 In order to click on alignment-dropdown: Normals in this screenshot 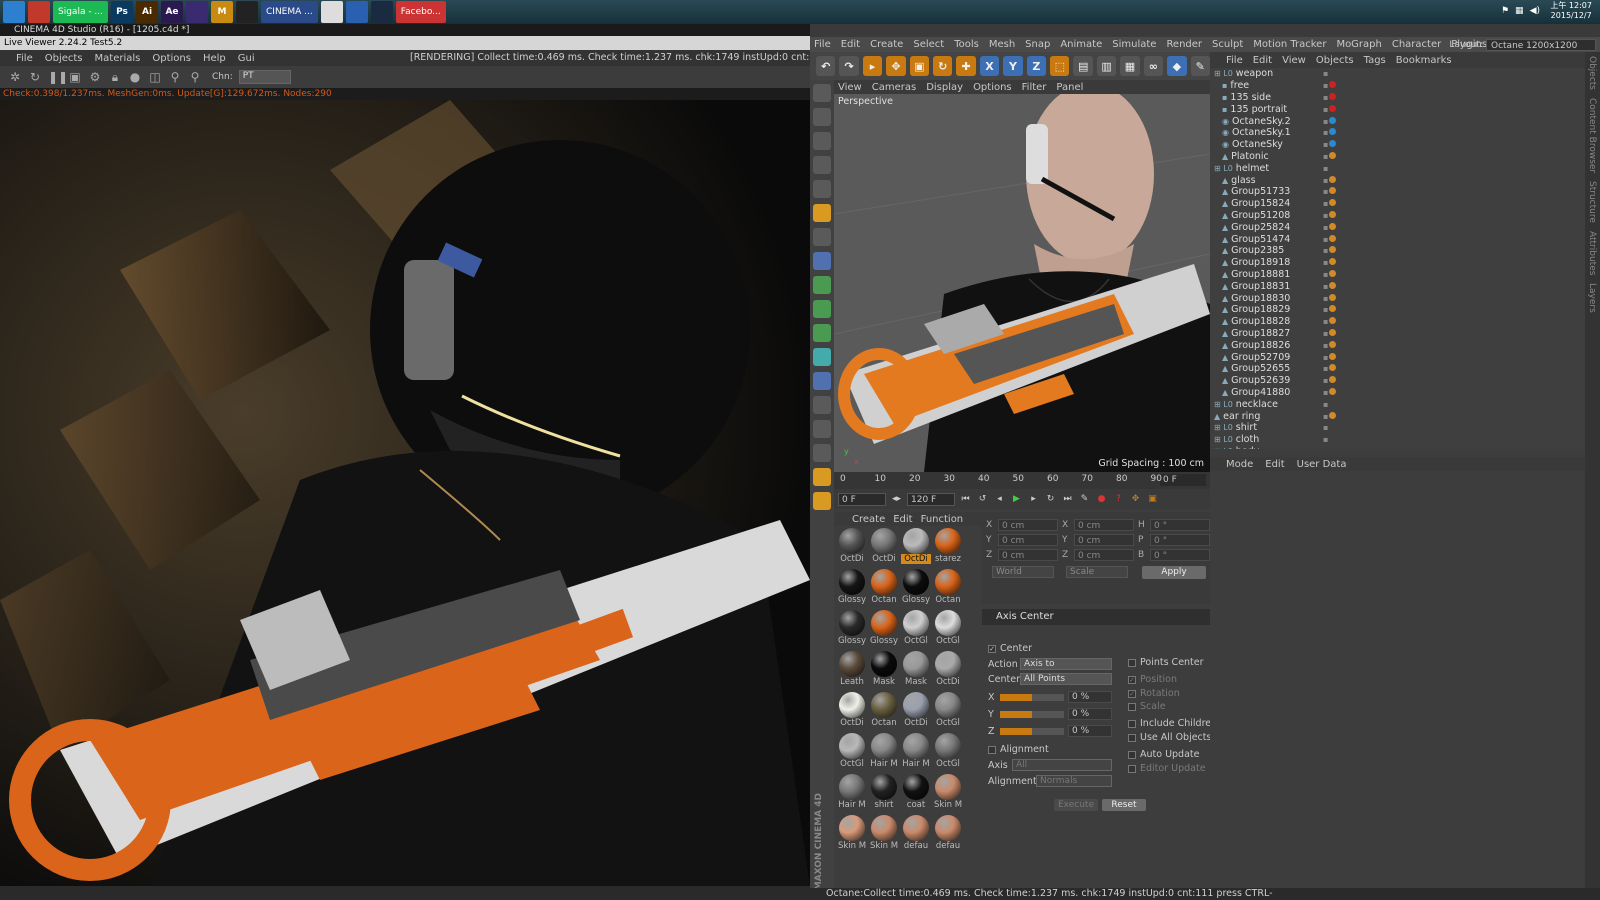, I will do `click(1074, 781)`.